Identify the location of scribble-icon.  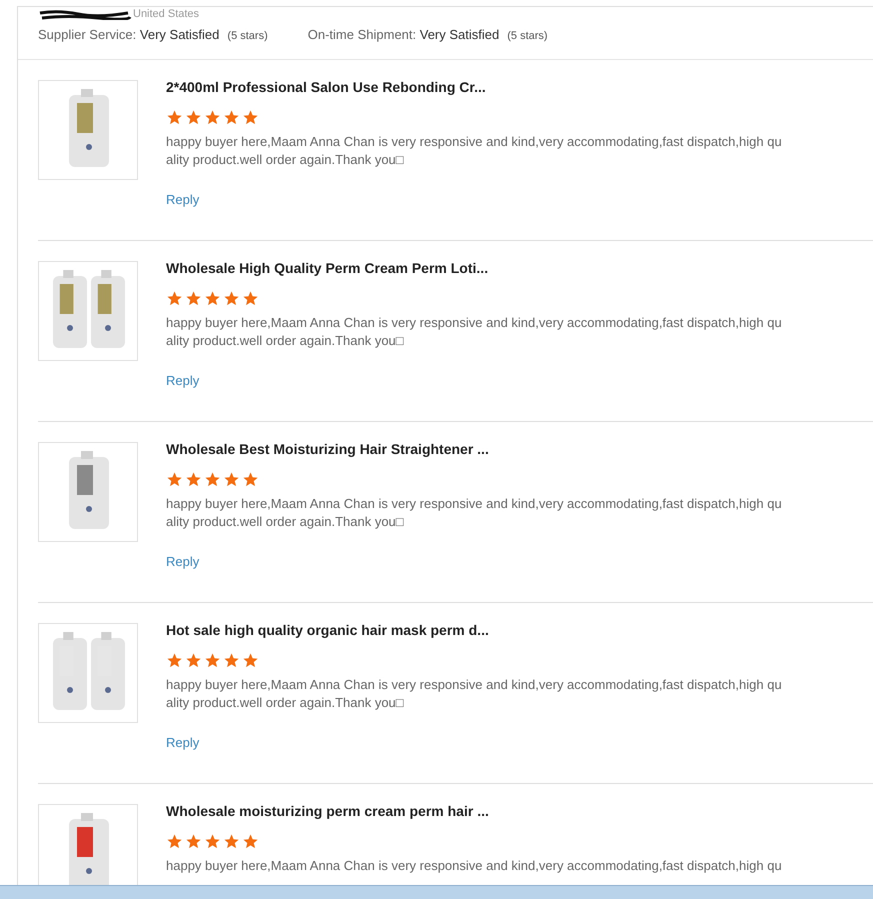
(85, 15).